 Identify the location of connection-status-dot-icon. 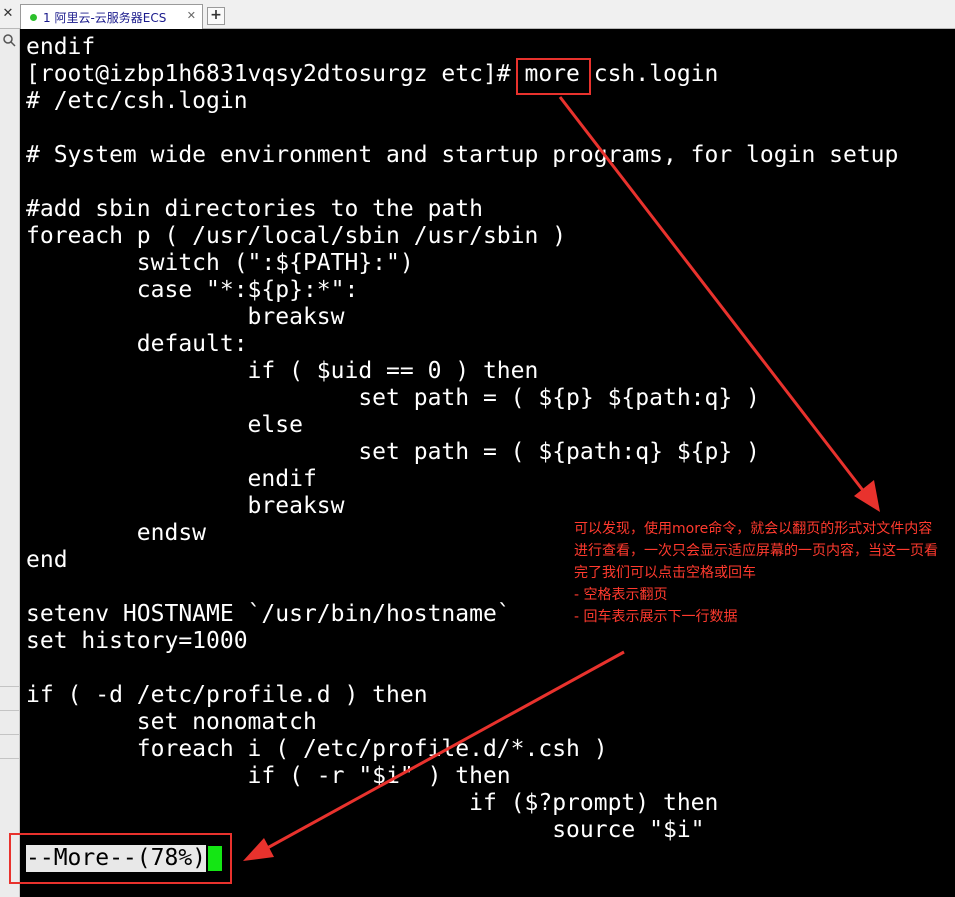
(33, 17).